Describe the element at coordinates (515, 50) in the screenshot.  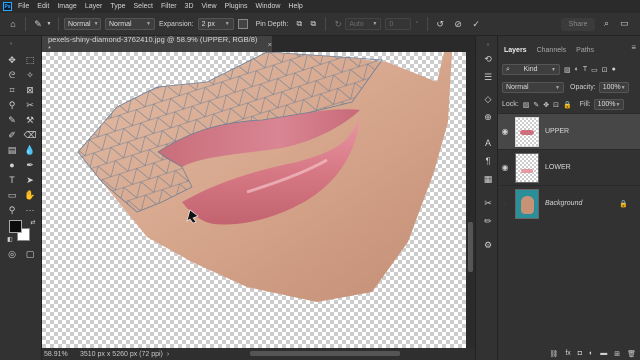
I see `tab-layers: Layers` at that location.